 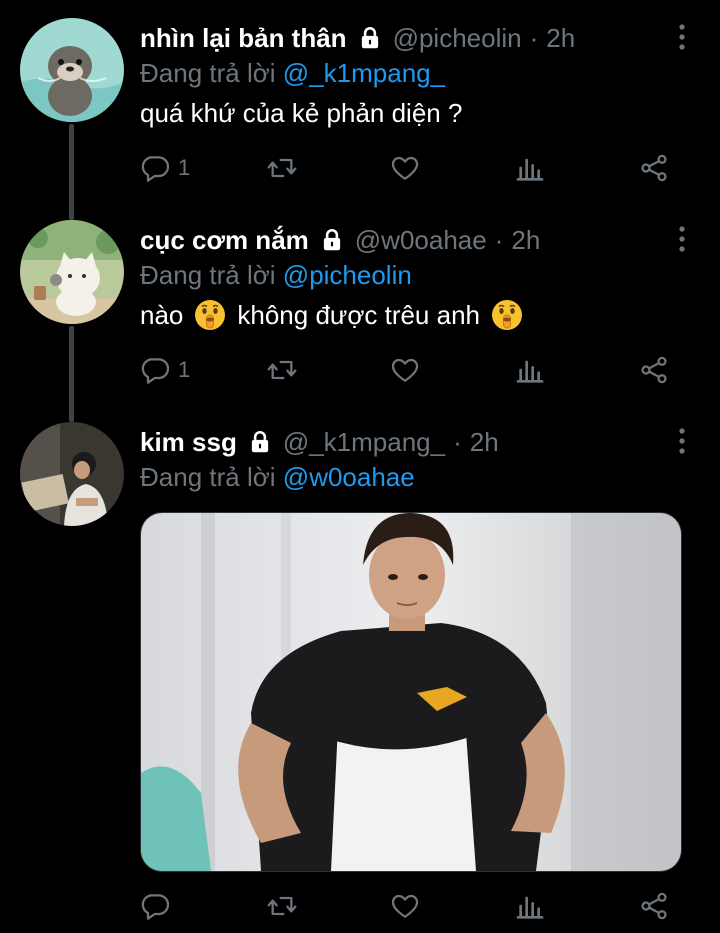 I want to click on reply-mention: @w0oahae, so click(x=349, y=477).